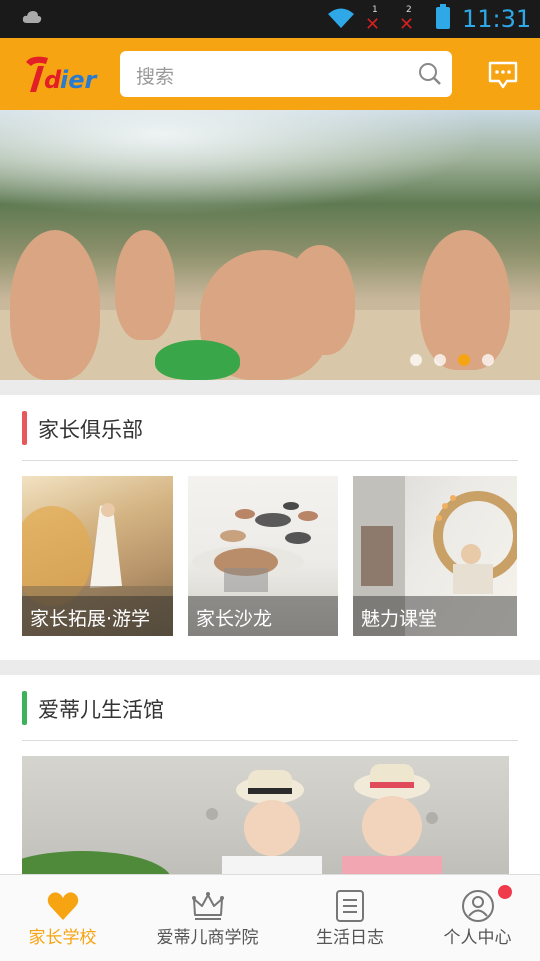  I want to click on user-icon, so click(477, 906).